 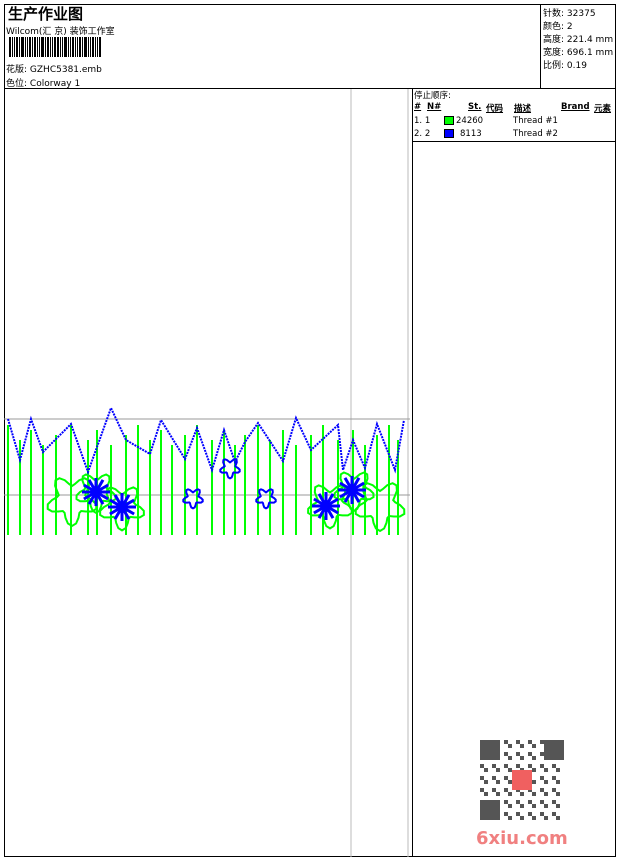 What do you see at coordinates (522, 780) in the screenshot?
I see `qr-code` at bounding box center [522, 780].